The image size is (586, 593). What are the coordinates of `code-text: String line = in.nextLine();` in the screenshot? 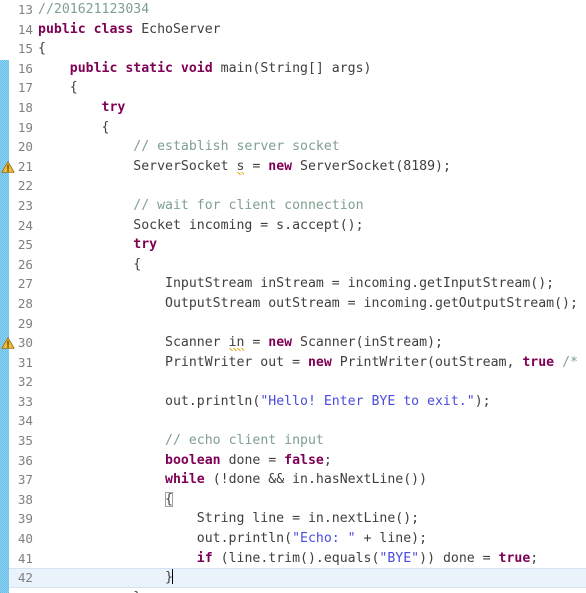 It's located at (312, 519).